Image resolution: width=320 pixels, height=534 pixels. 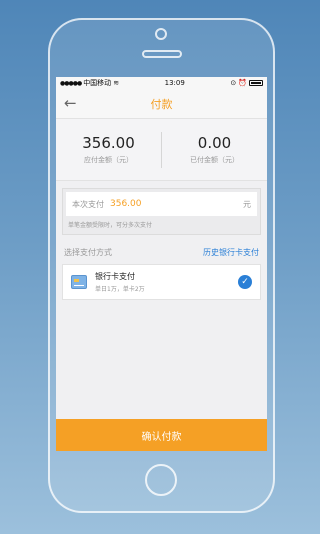 What do you see at coordinates (214, 143) in the screenshot?
I see `paid-amount: 0.00` at bounding box center [214, 143].